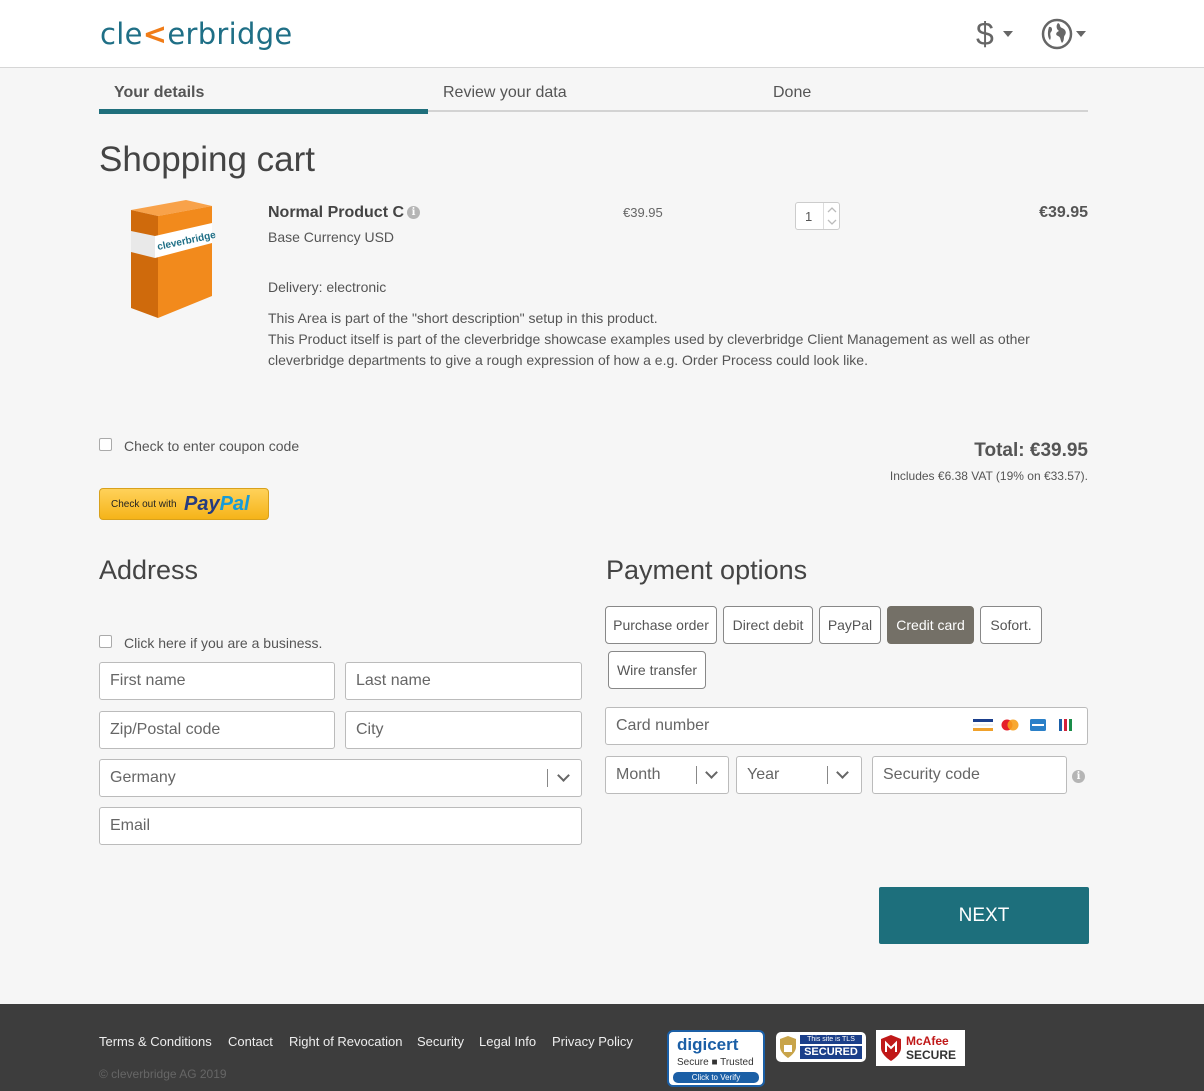  What do you see at coordinates (327, 287) in the screenshot?
I see `product-delivery: Delivery: electronic` at bounding box center [327, 287].